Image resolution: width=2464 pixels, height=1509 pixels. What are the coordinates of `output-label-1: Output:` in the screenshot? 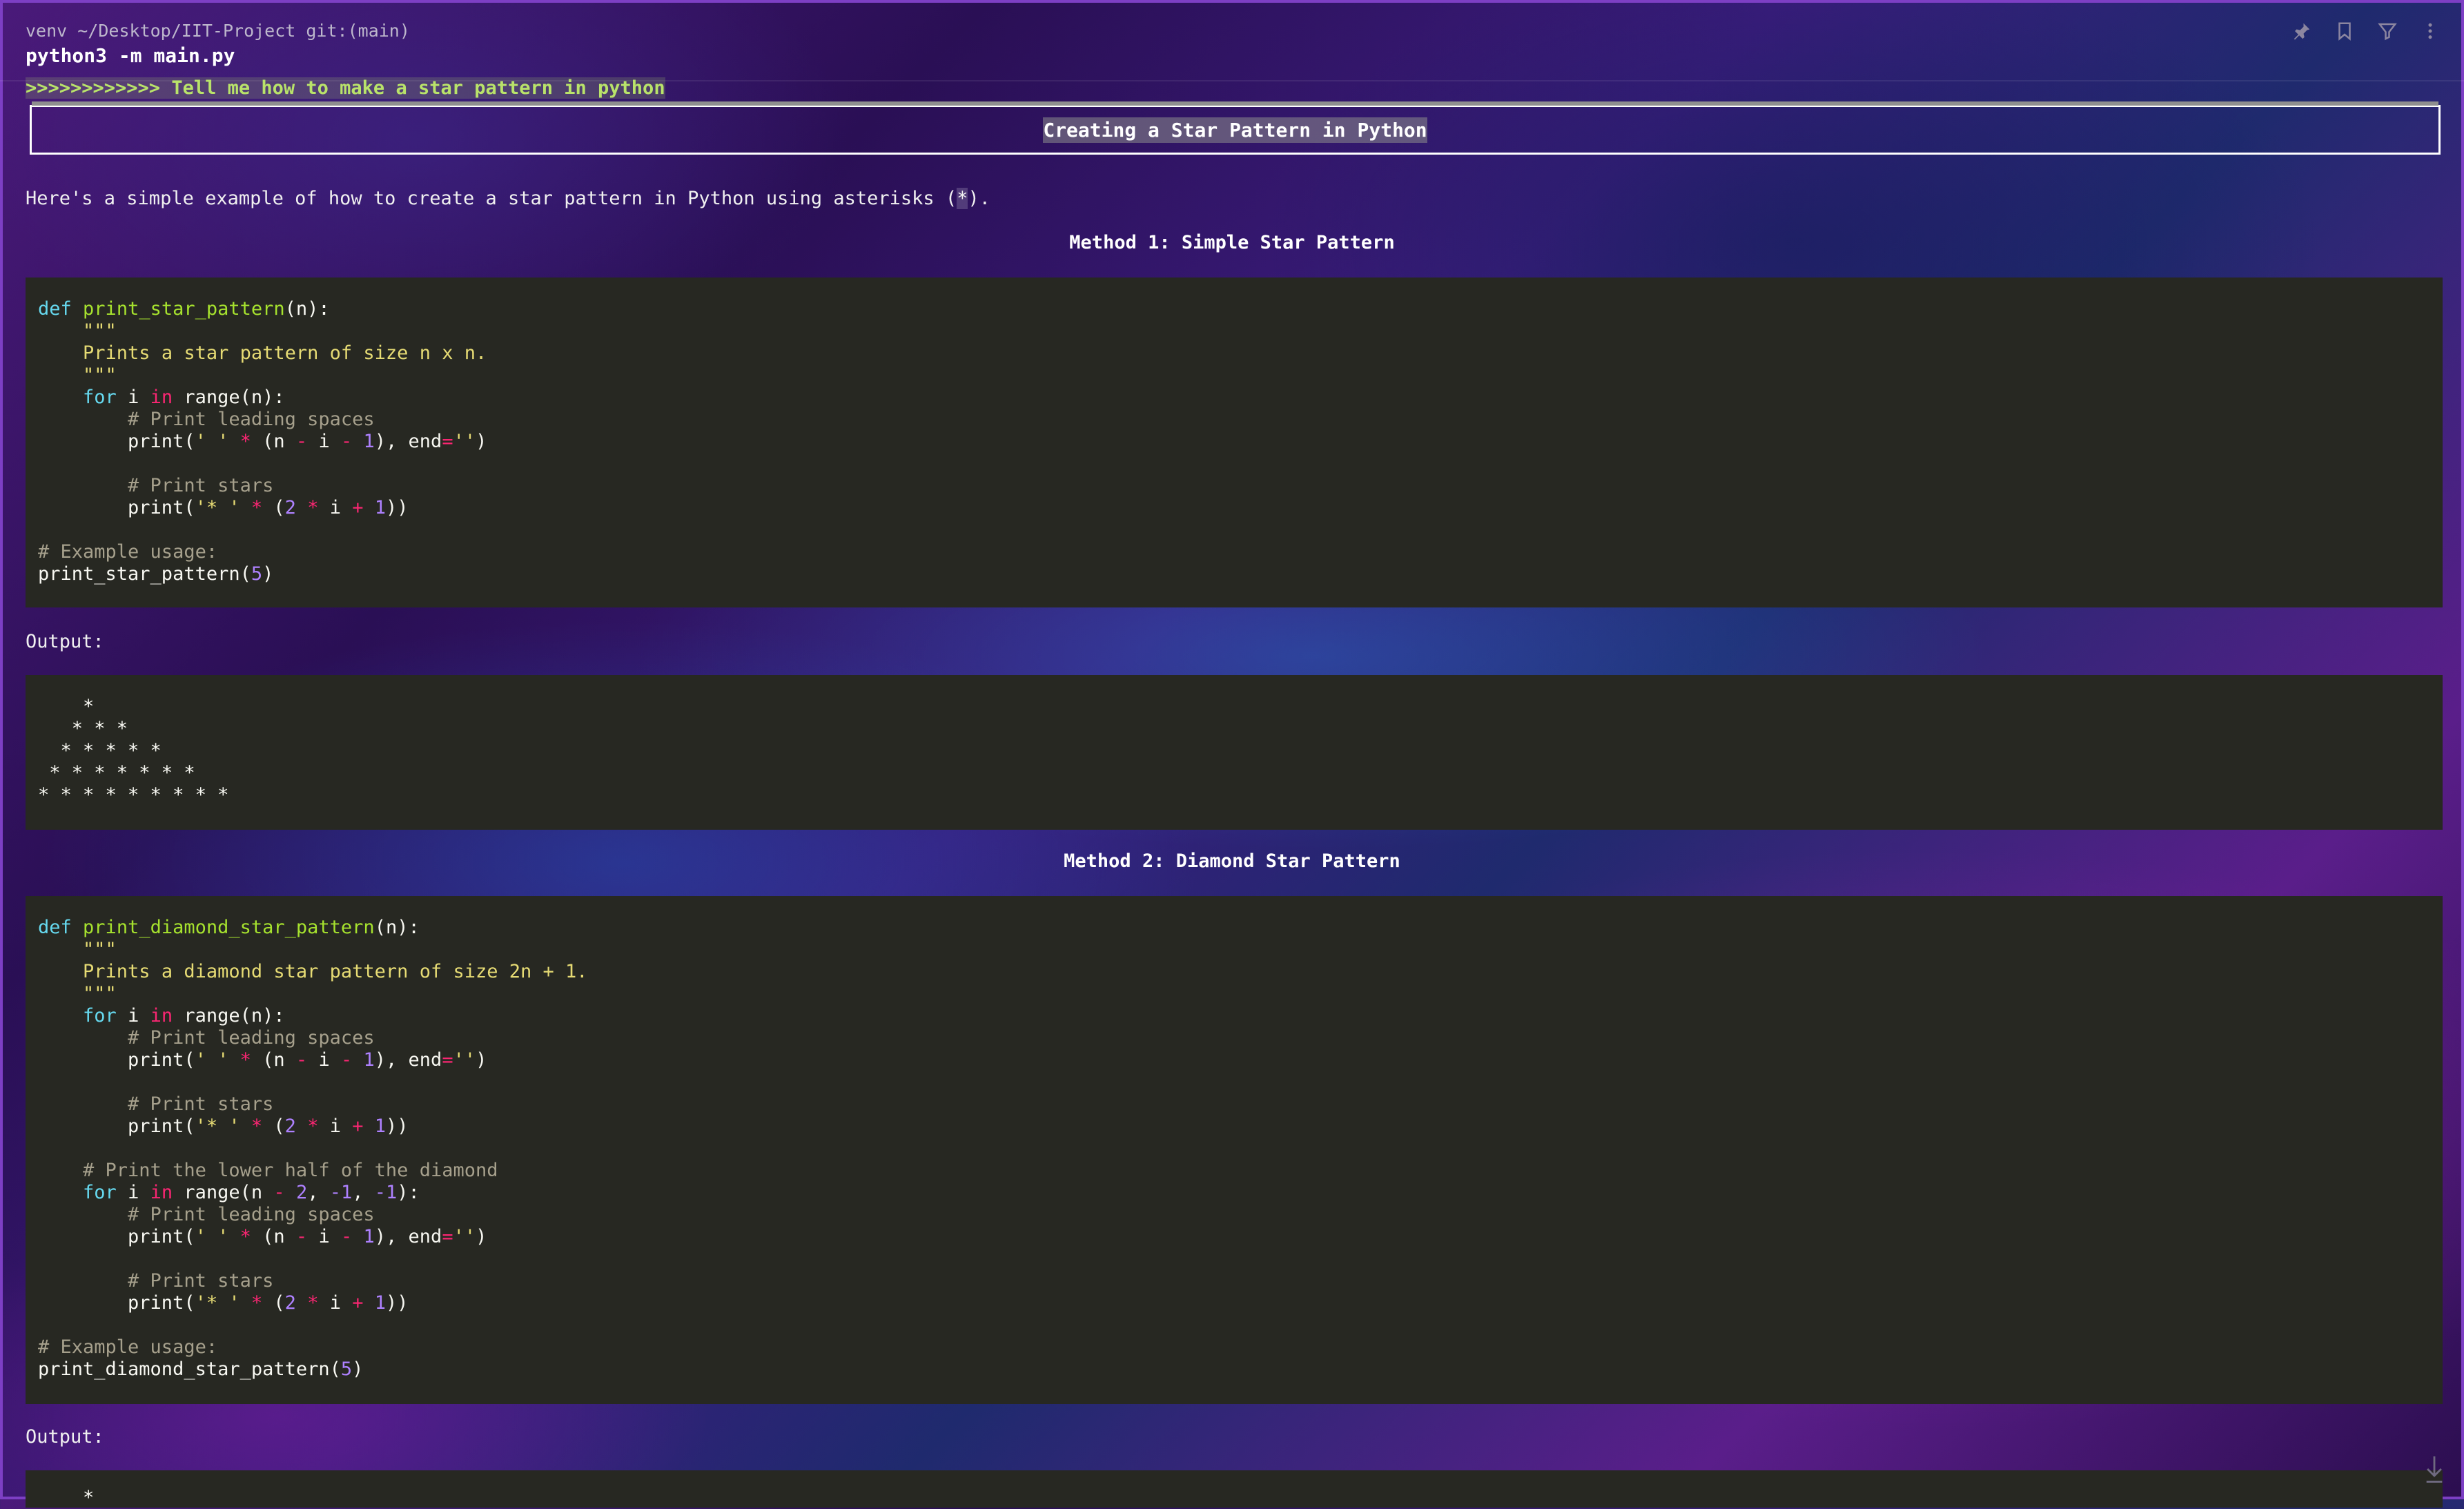 It's located at (65, 641).